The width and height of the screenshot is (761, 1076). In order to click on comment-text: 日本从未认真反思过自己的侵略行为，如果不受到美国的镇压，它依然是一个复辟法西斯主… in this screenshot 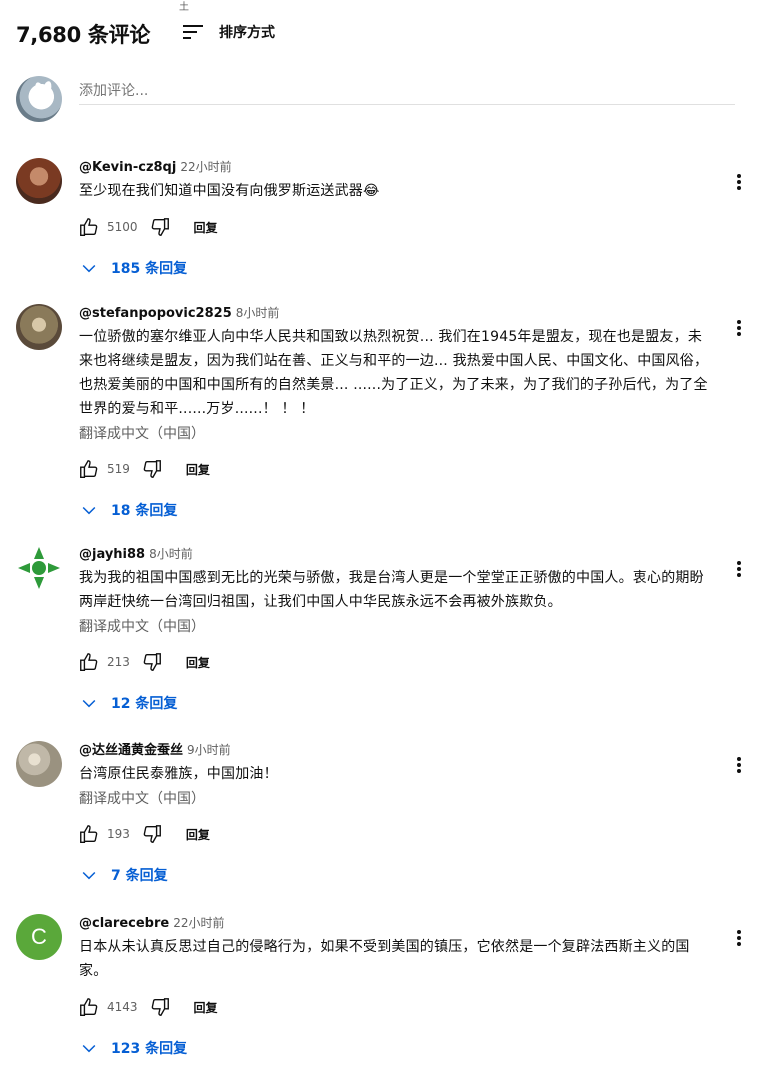, I will do `click(384, 959)`.